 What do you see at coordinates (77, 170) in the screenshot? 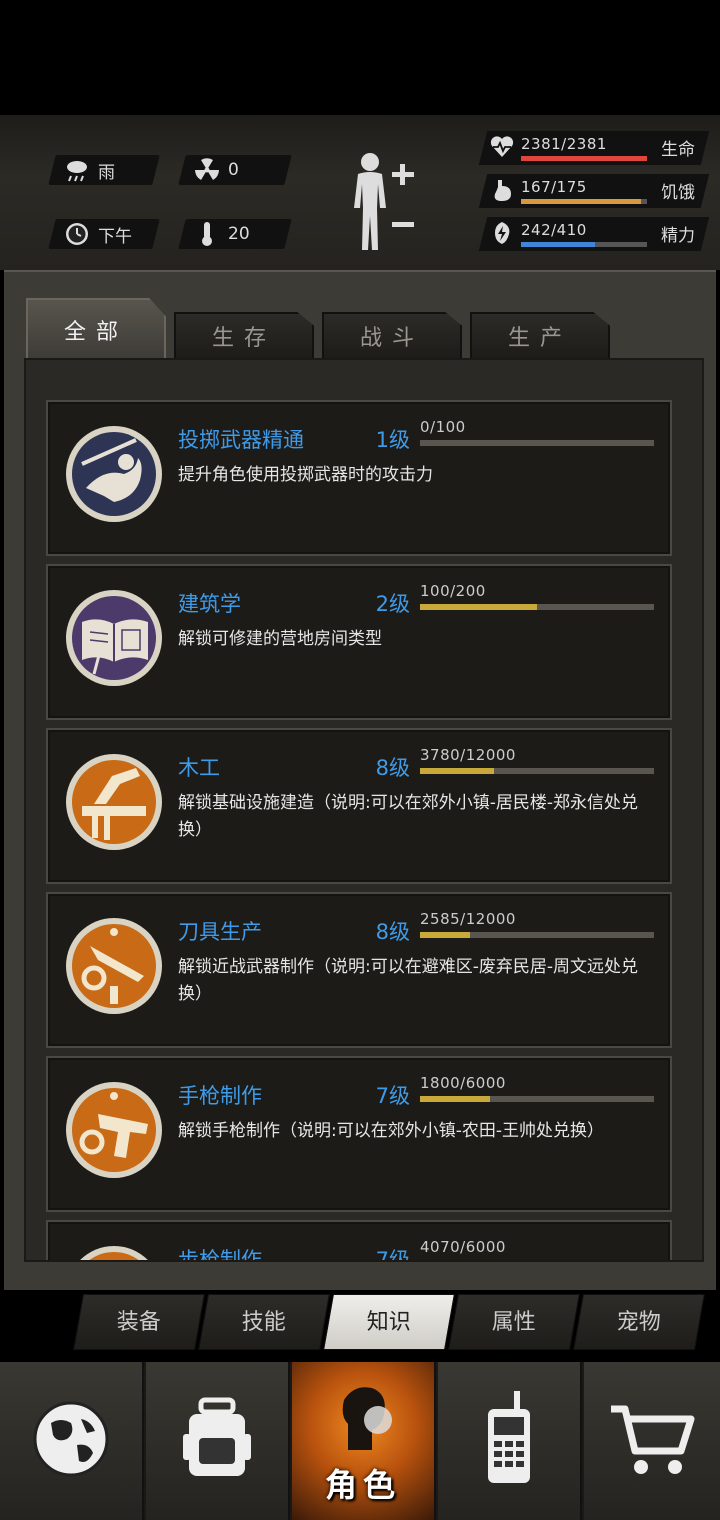
I see `rain-cloud-icon` at bounding box center [77, 170].